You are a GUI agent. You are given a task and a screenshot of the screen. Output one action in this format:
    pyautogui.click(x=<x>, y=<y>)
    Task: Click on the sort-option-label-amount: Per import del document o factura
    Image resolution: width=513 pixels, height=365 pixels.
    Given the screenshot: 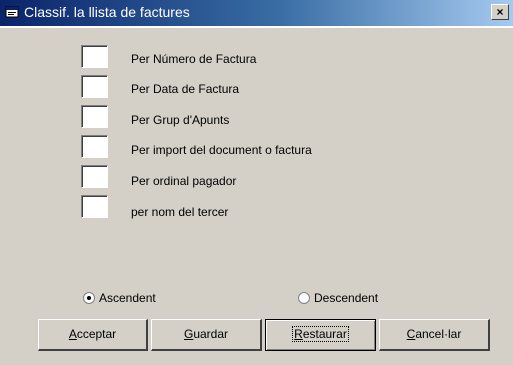 What is the action you would take?
    pyautogui.click(x=221, y=150)
    